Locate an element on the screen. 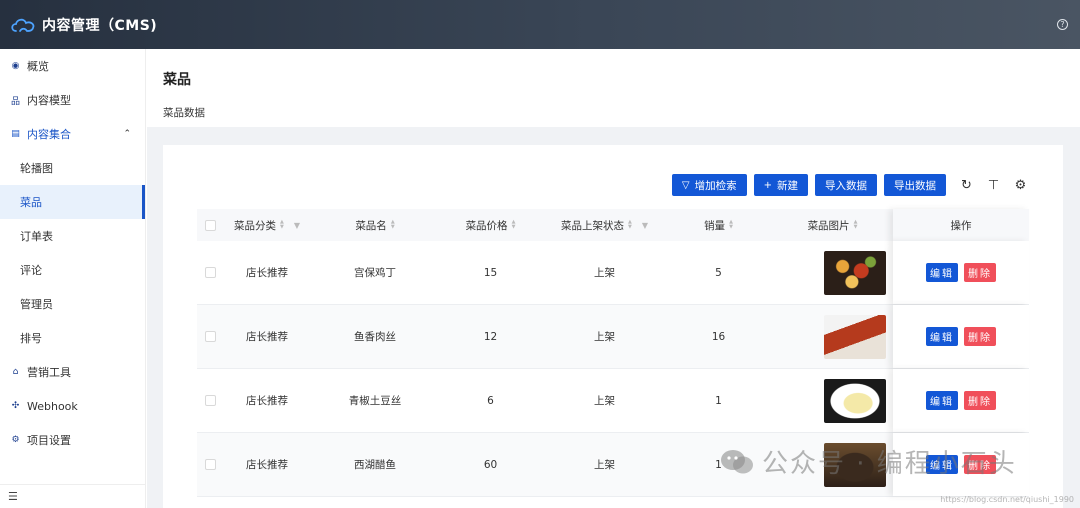 This screenshot has width=1080, height=508. sidebar-item-marketing: ⌂ 营销工具 is located at coordinates (72, 372).